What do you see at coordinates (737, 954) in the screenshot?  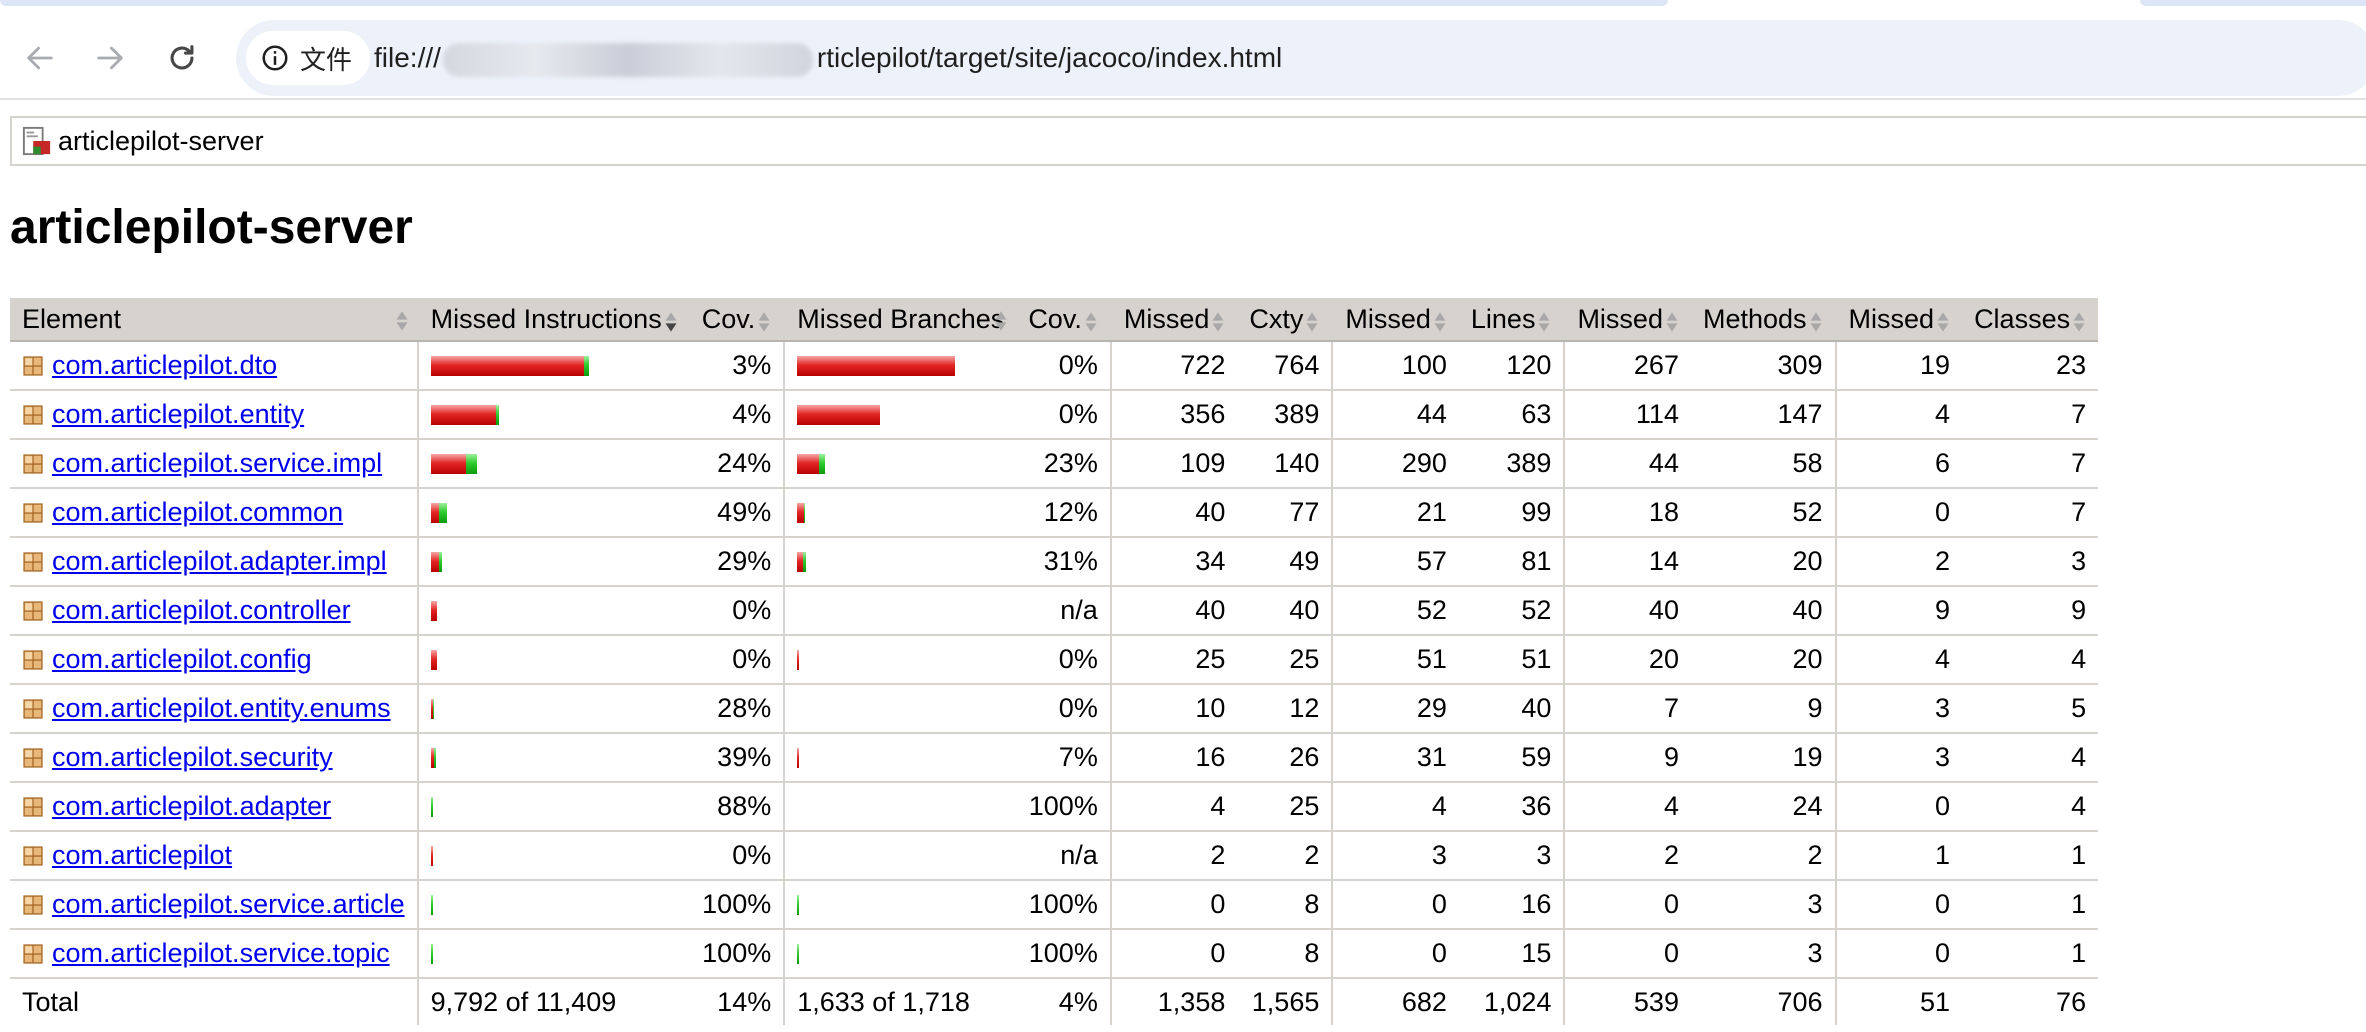 I see `instructions-cov: 100%` at bounding box center [737, 954].